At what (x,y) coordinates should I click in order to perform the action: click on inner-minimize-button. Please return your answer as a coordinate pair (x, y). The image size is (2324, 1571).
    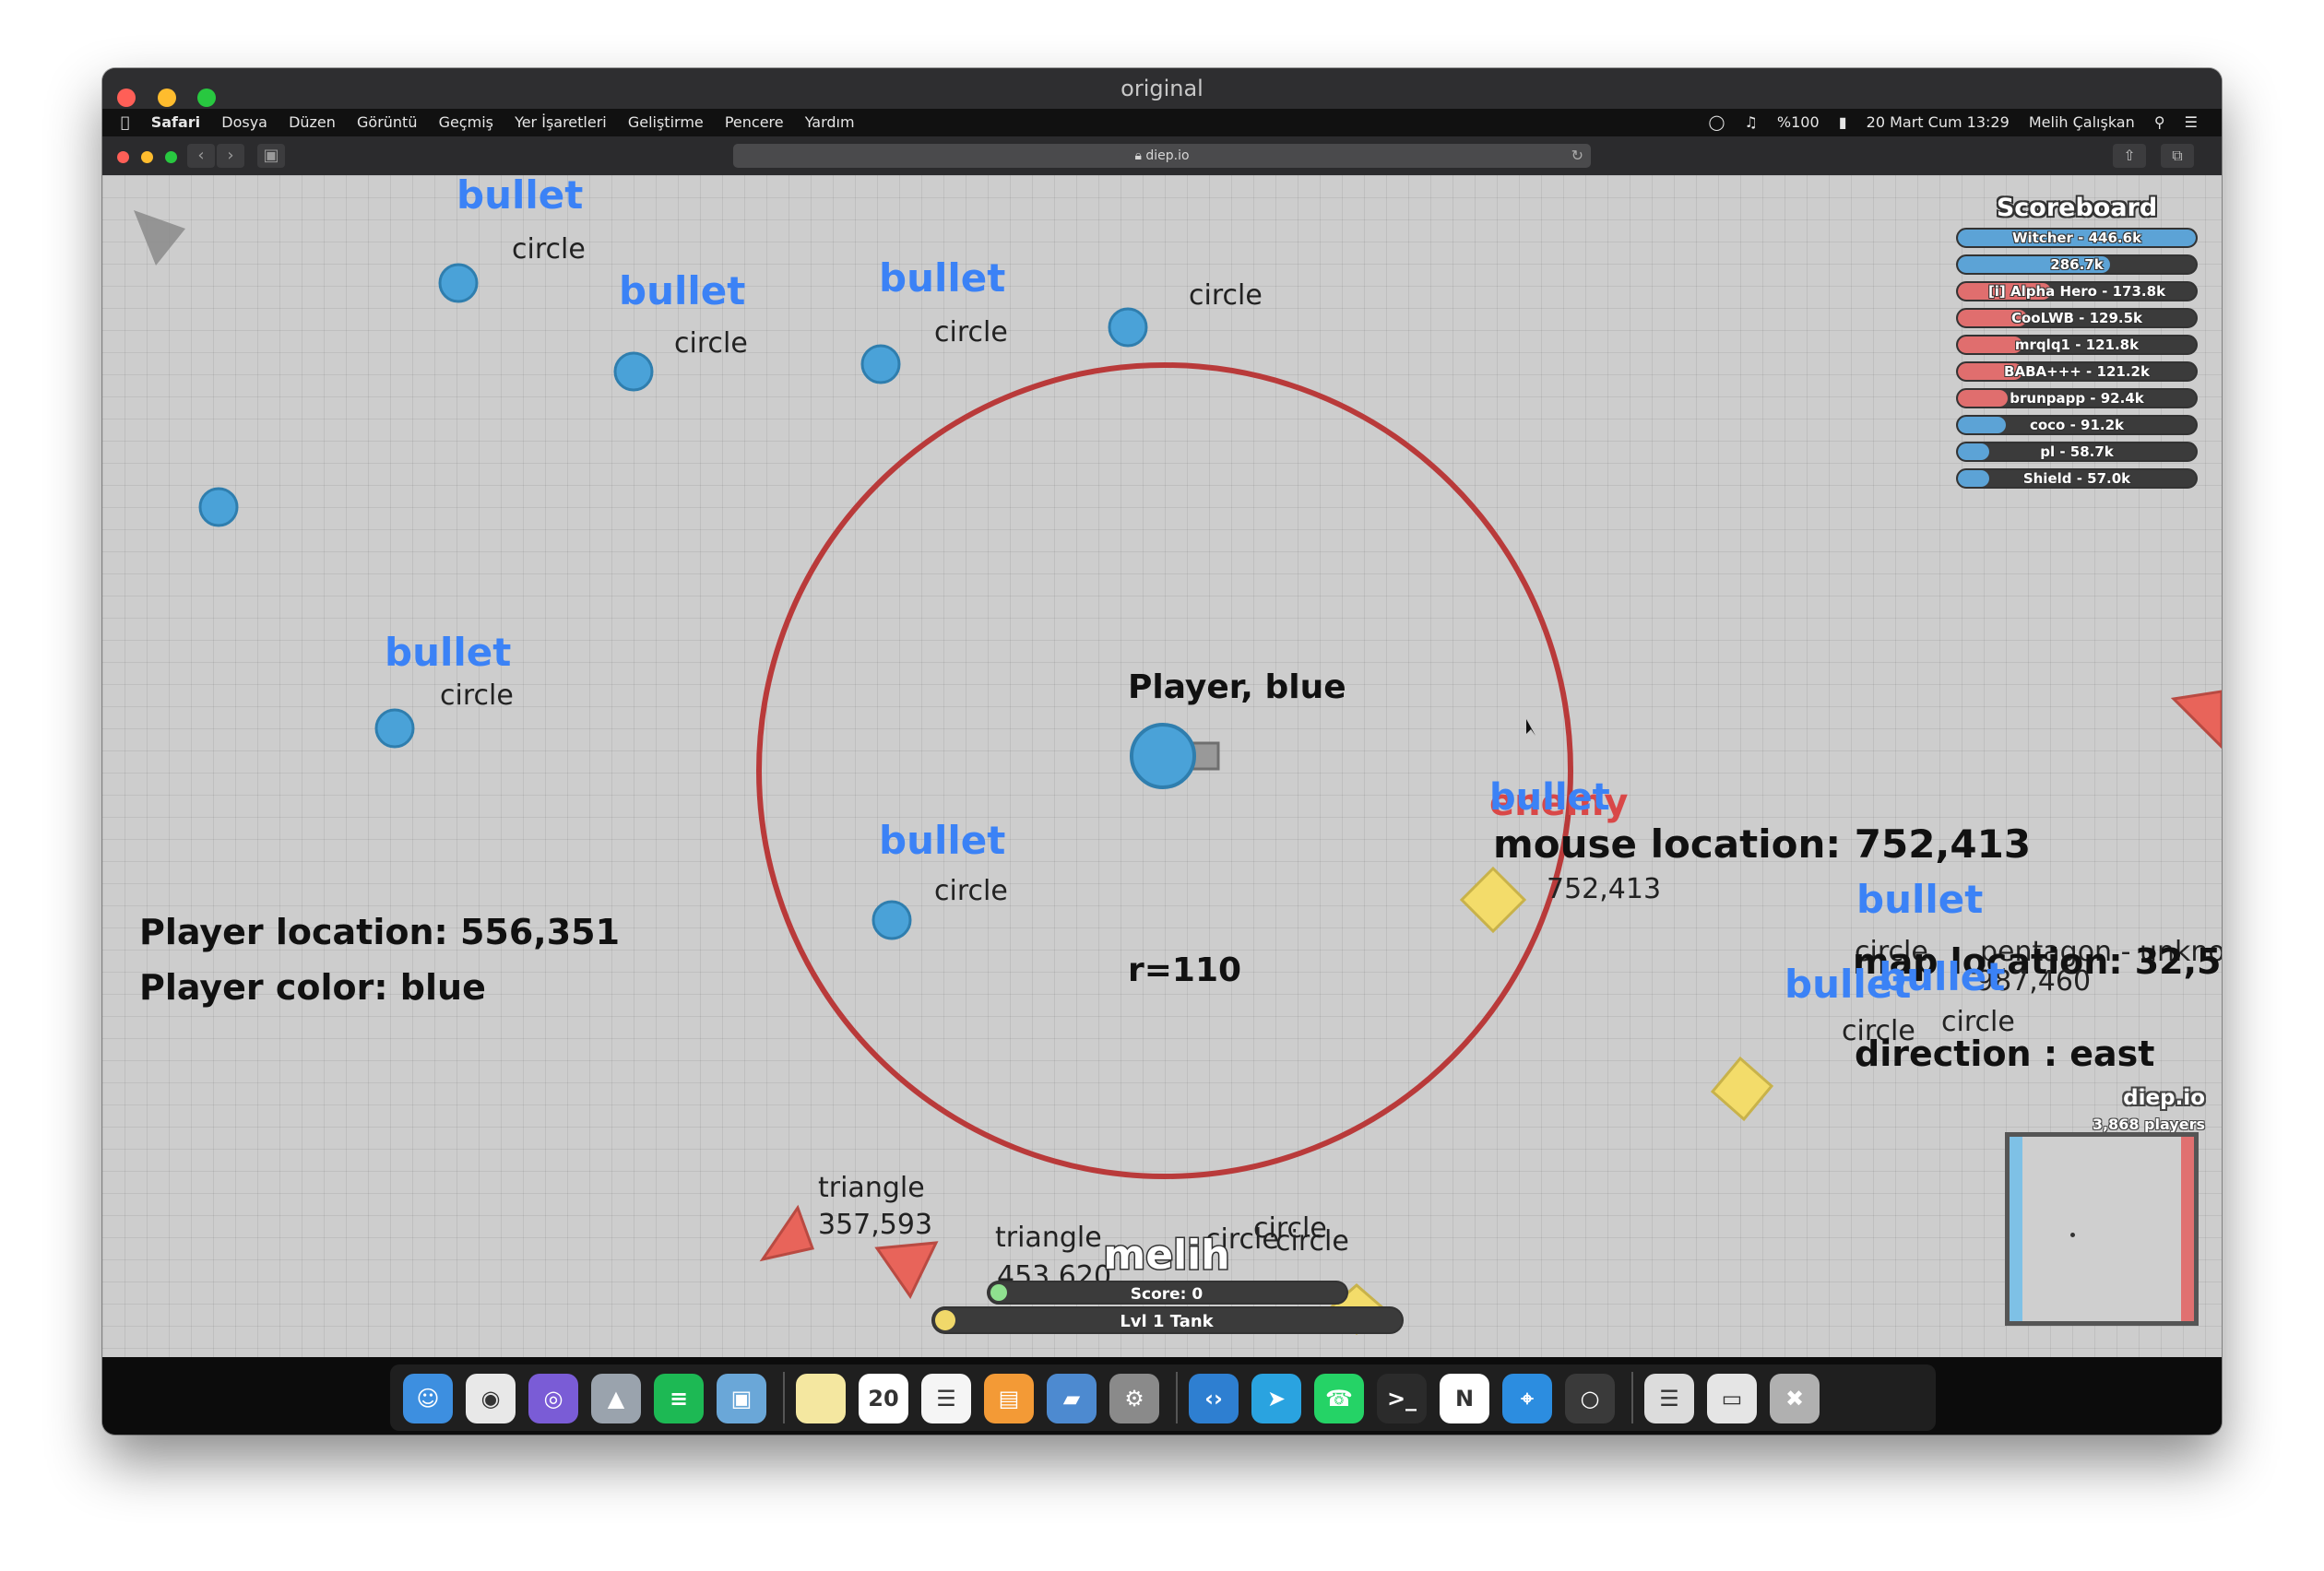
    Looking at the image, I should click on (147, 157).